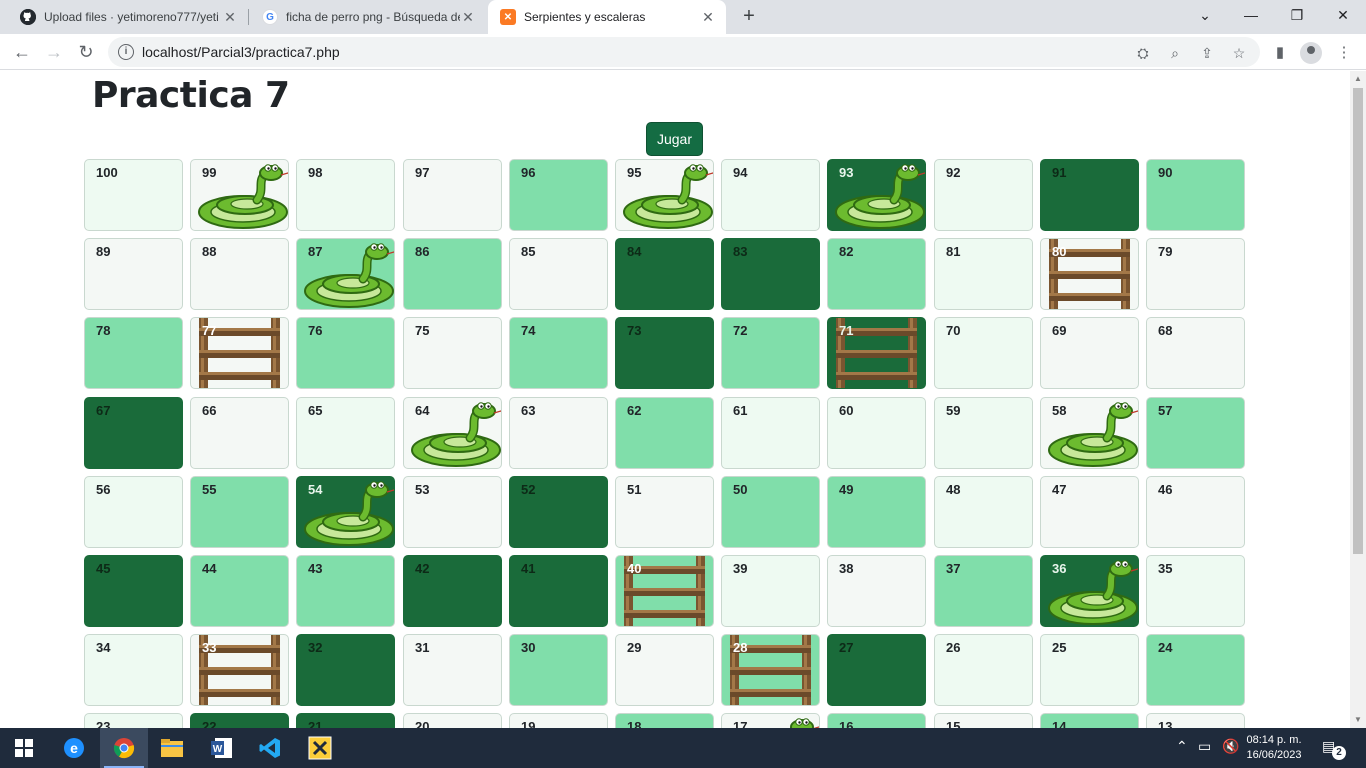 This screenshot has height=768, width=1366. I want to click on cell-number: 31, so click(422, 647).